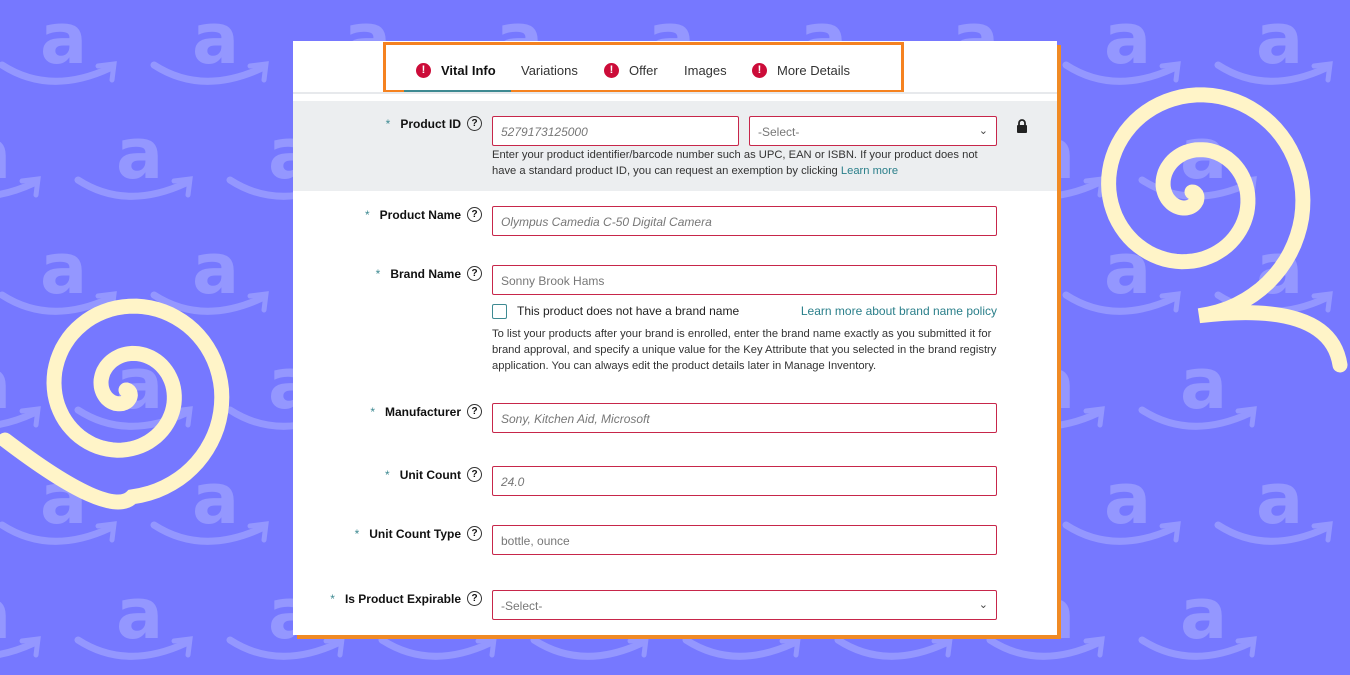  I want to click on brand-policy-link: Learn more about brand name policy, so click(899, 311).